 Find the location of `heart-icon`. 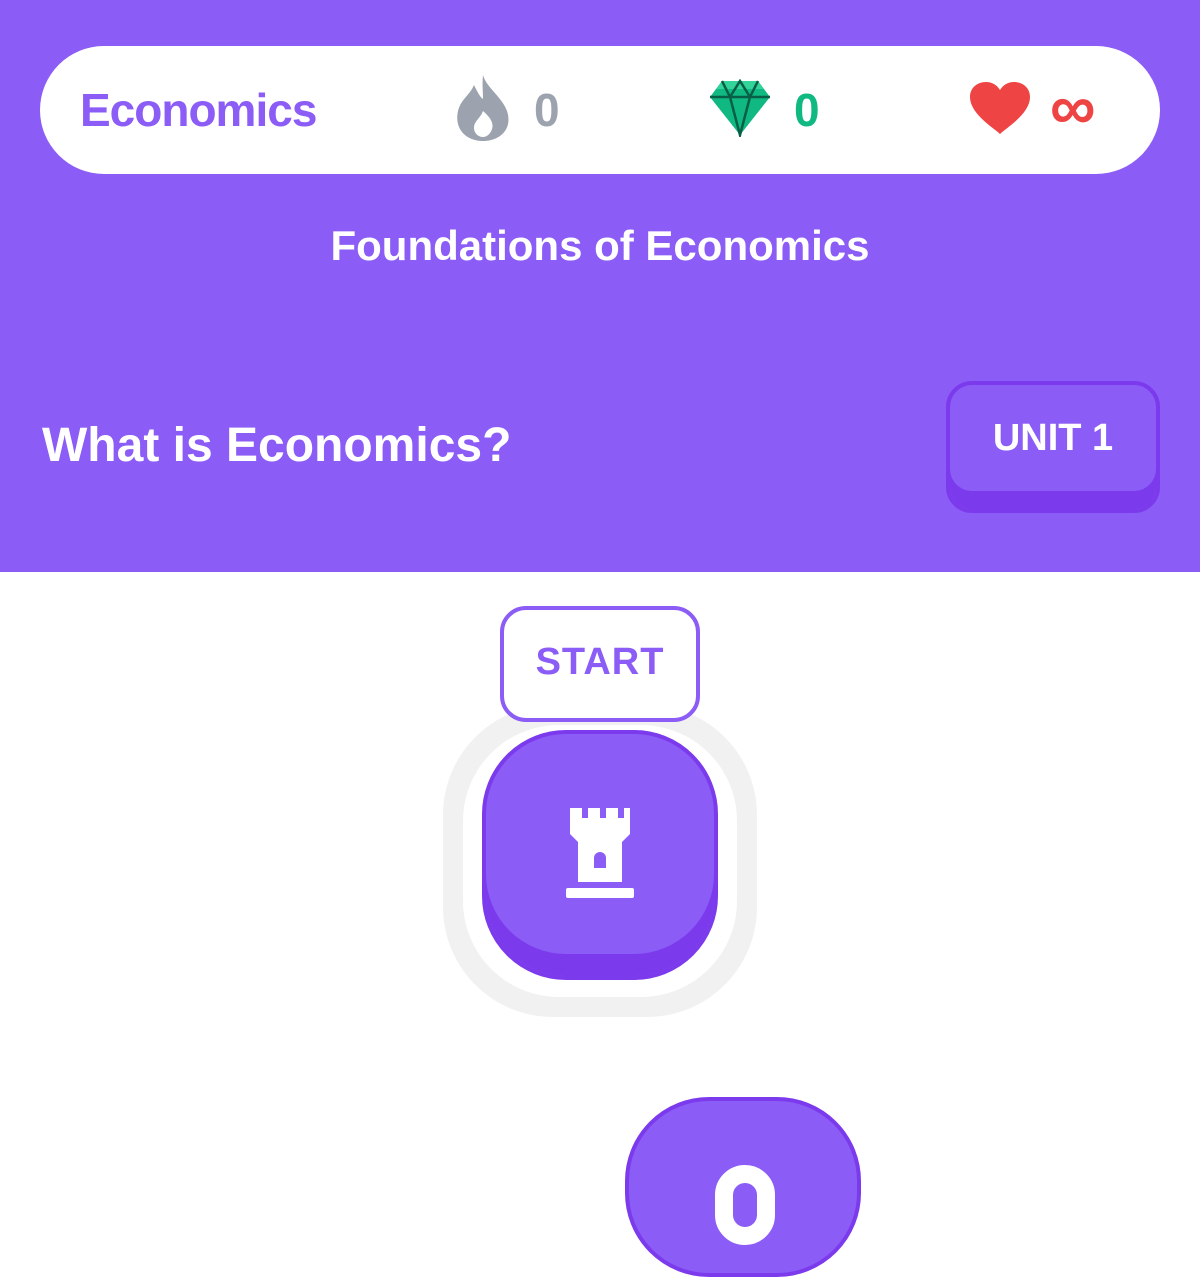

heart-icon is located at coordinates (1000, 110).